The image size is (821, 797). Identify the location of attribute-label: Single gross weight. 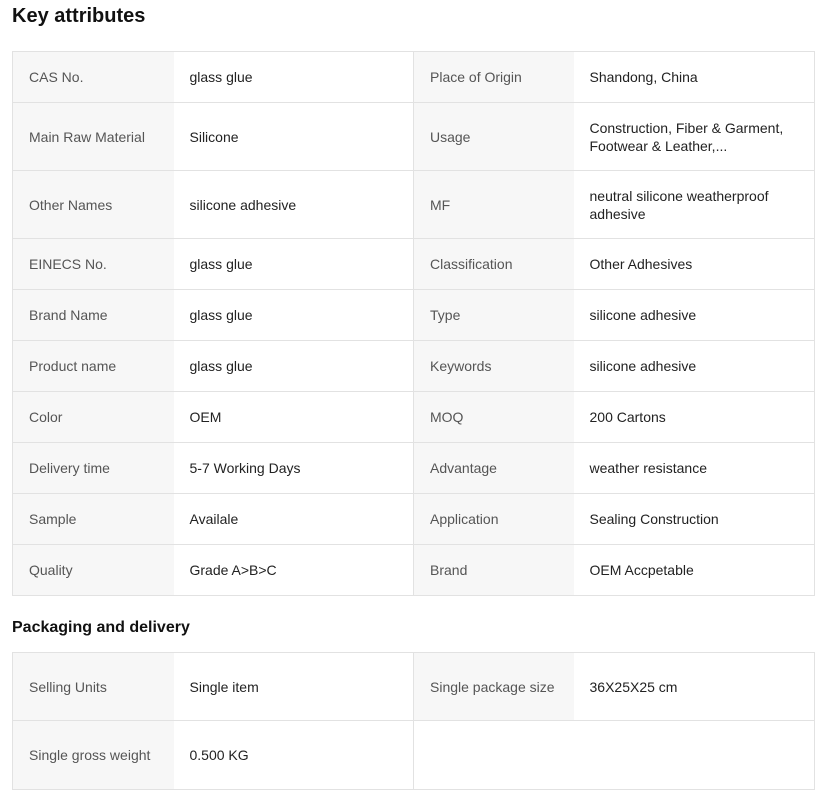
(93, 755).